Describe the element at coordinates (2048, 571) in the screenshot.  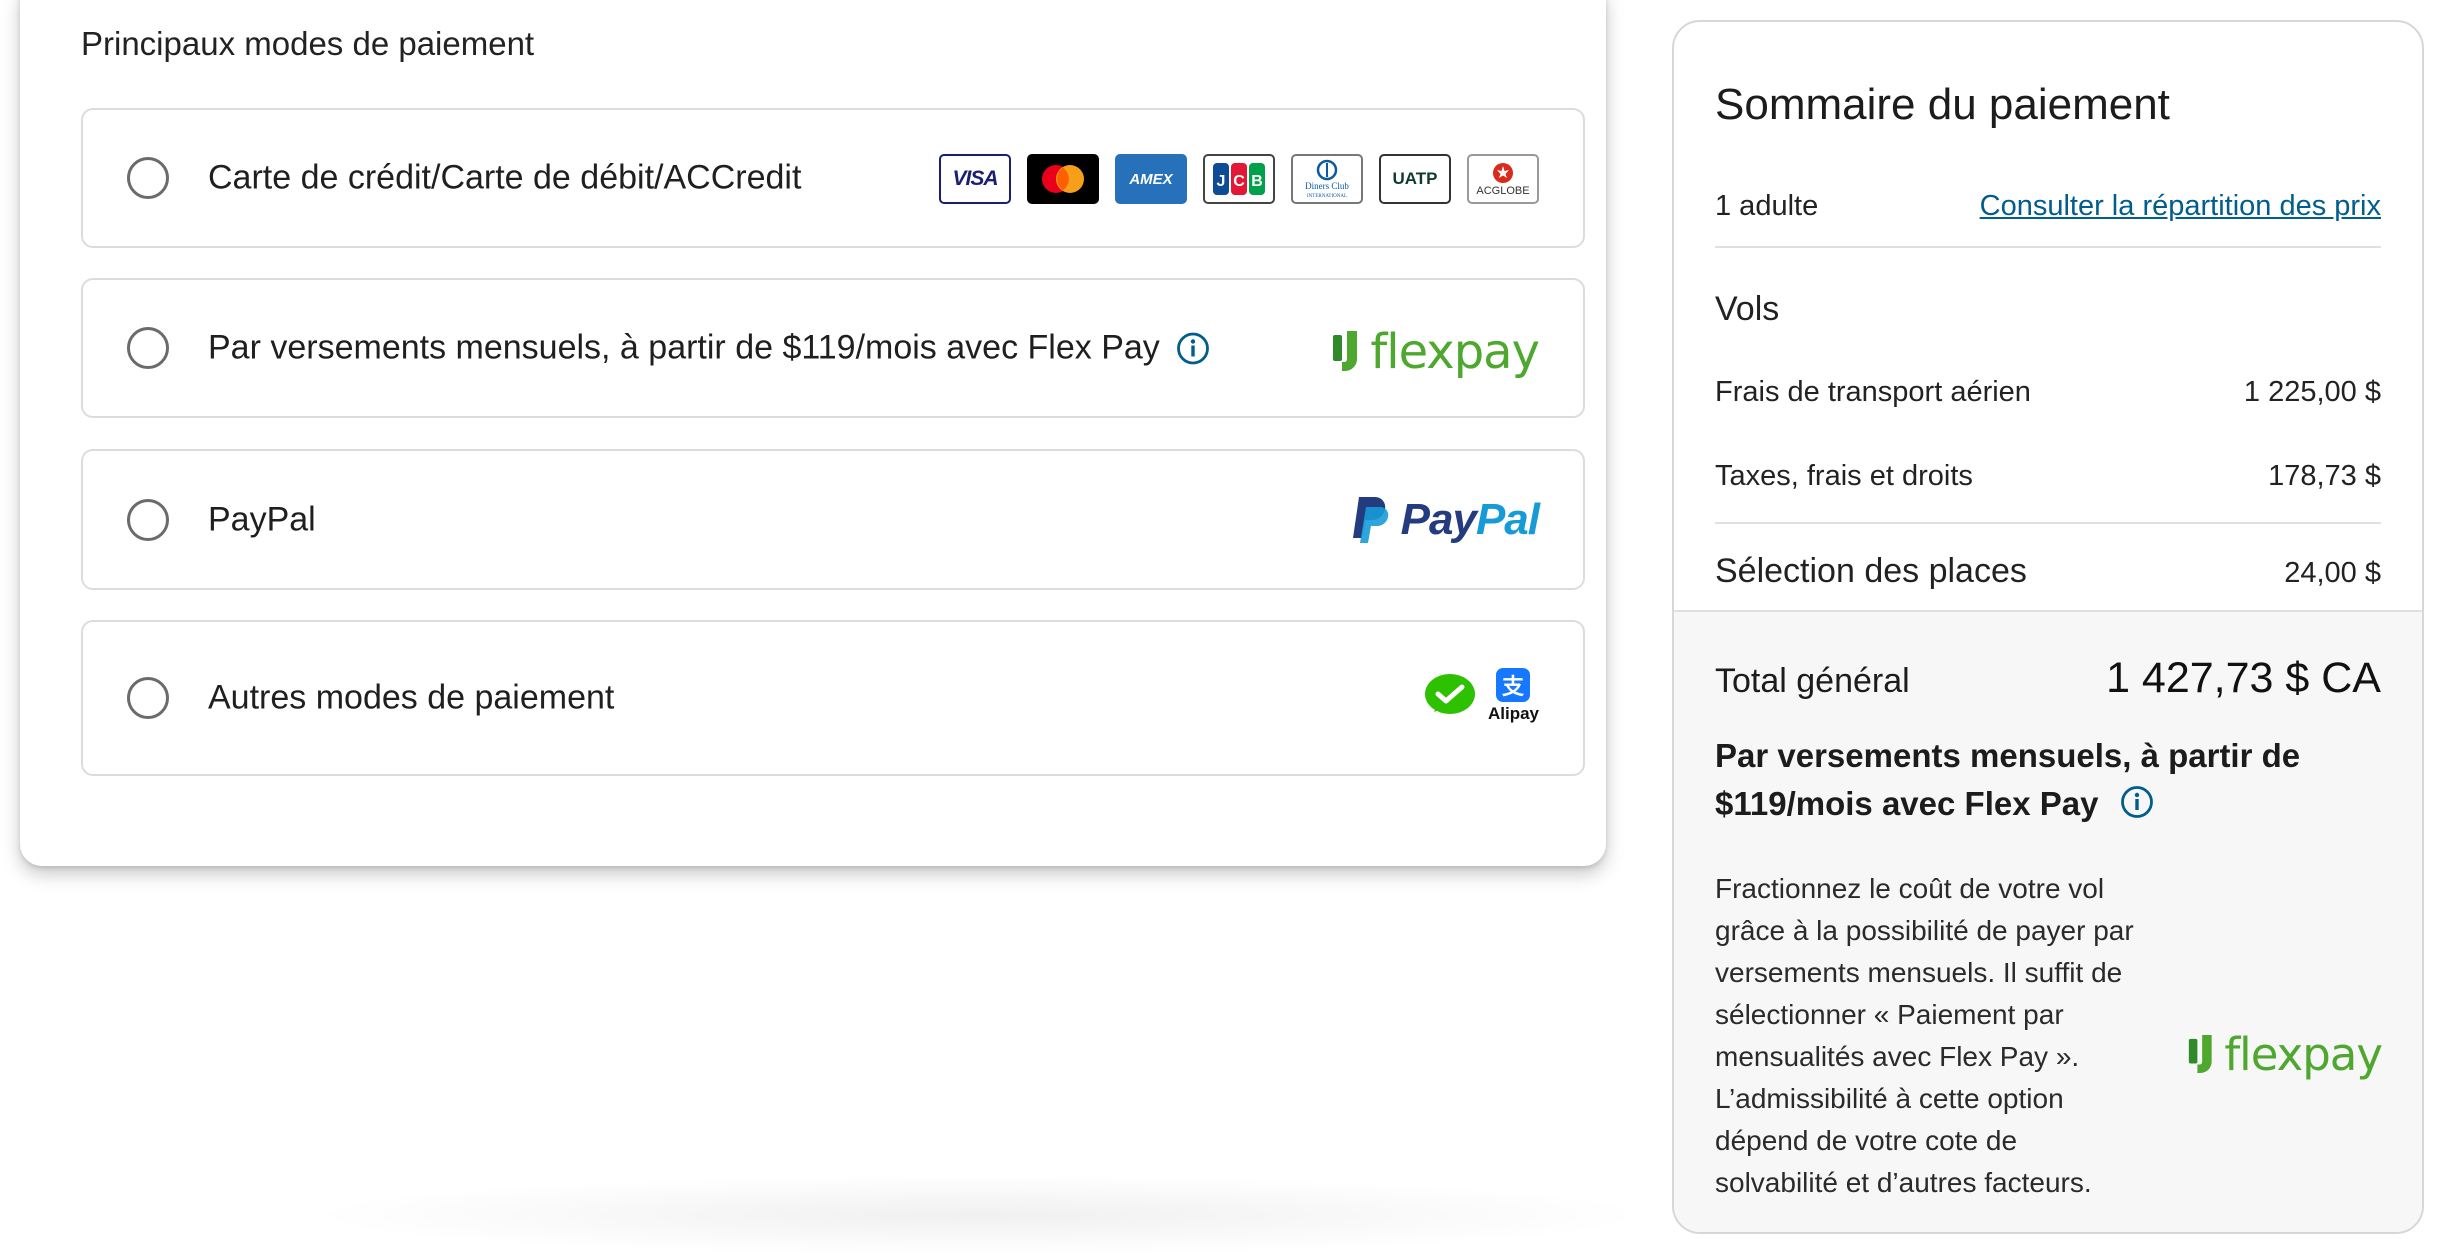
I see `seats-row: Sélection des places 24,00 $` at that location.